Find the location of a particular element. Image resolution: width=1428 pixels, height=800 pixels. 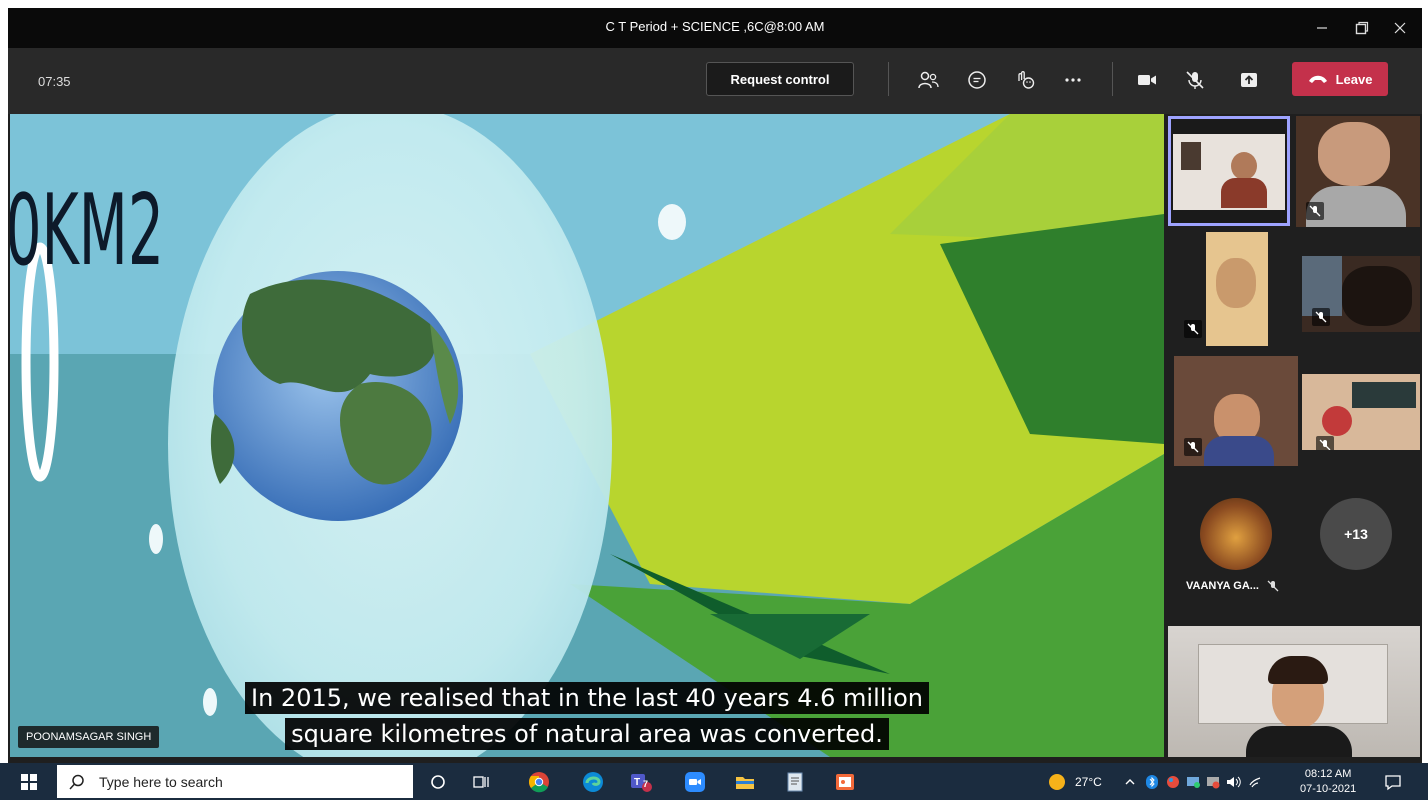

file-explorer-app is located at coordinates (745, 782).